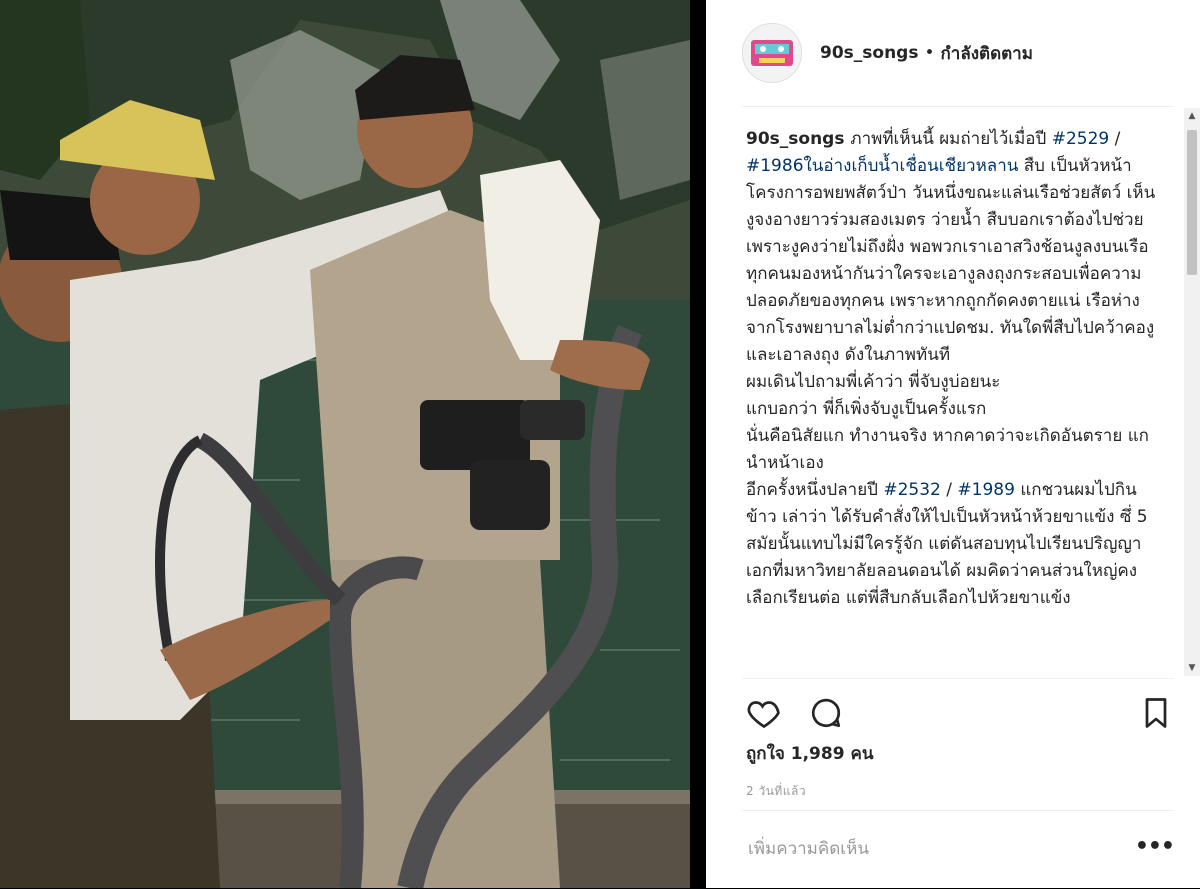 This screenshot has width=1200, height=889. I want to click on hashtag-link: #1986ในอ่างเก็บน้ำเชื่อนเชียวหลาน, so click(882, 166).